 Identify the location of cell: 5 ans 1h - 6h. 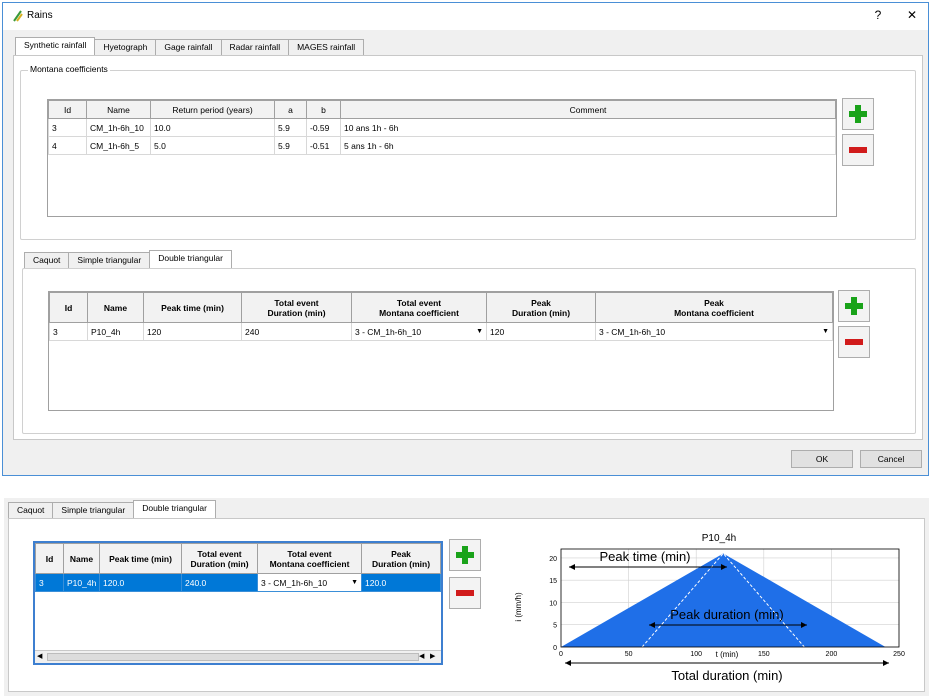
(588, 145).